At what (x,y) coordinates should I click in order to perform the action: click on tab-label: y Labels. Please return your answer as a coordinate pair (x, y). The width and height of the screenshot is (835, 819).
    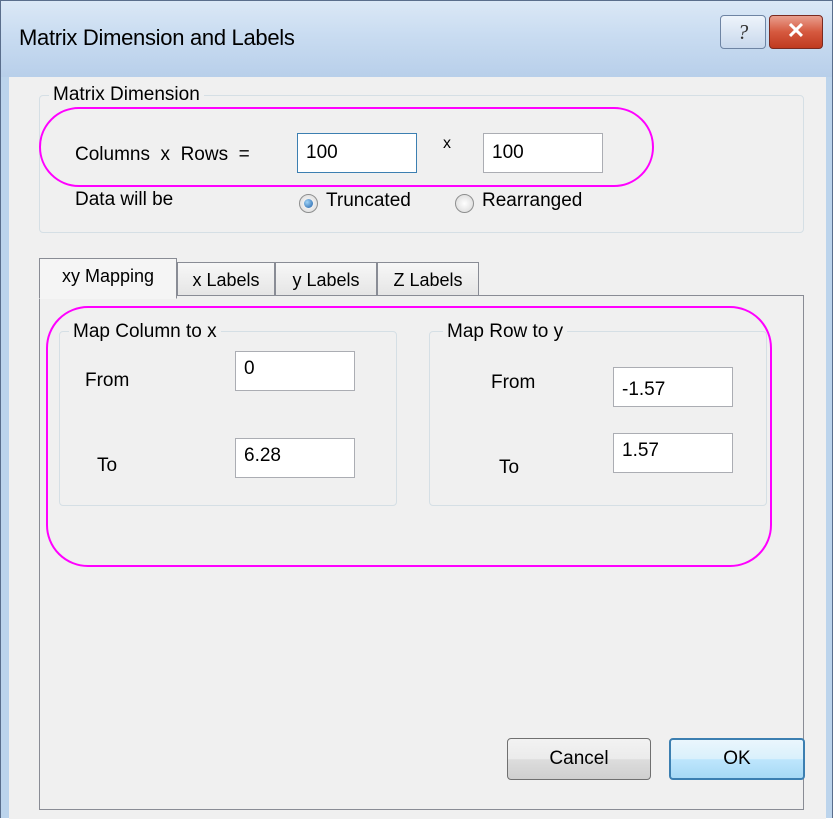
    Looking at the image, I should click on (326, 280).